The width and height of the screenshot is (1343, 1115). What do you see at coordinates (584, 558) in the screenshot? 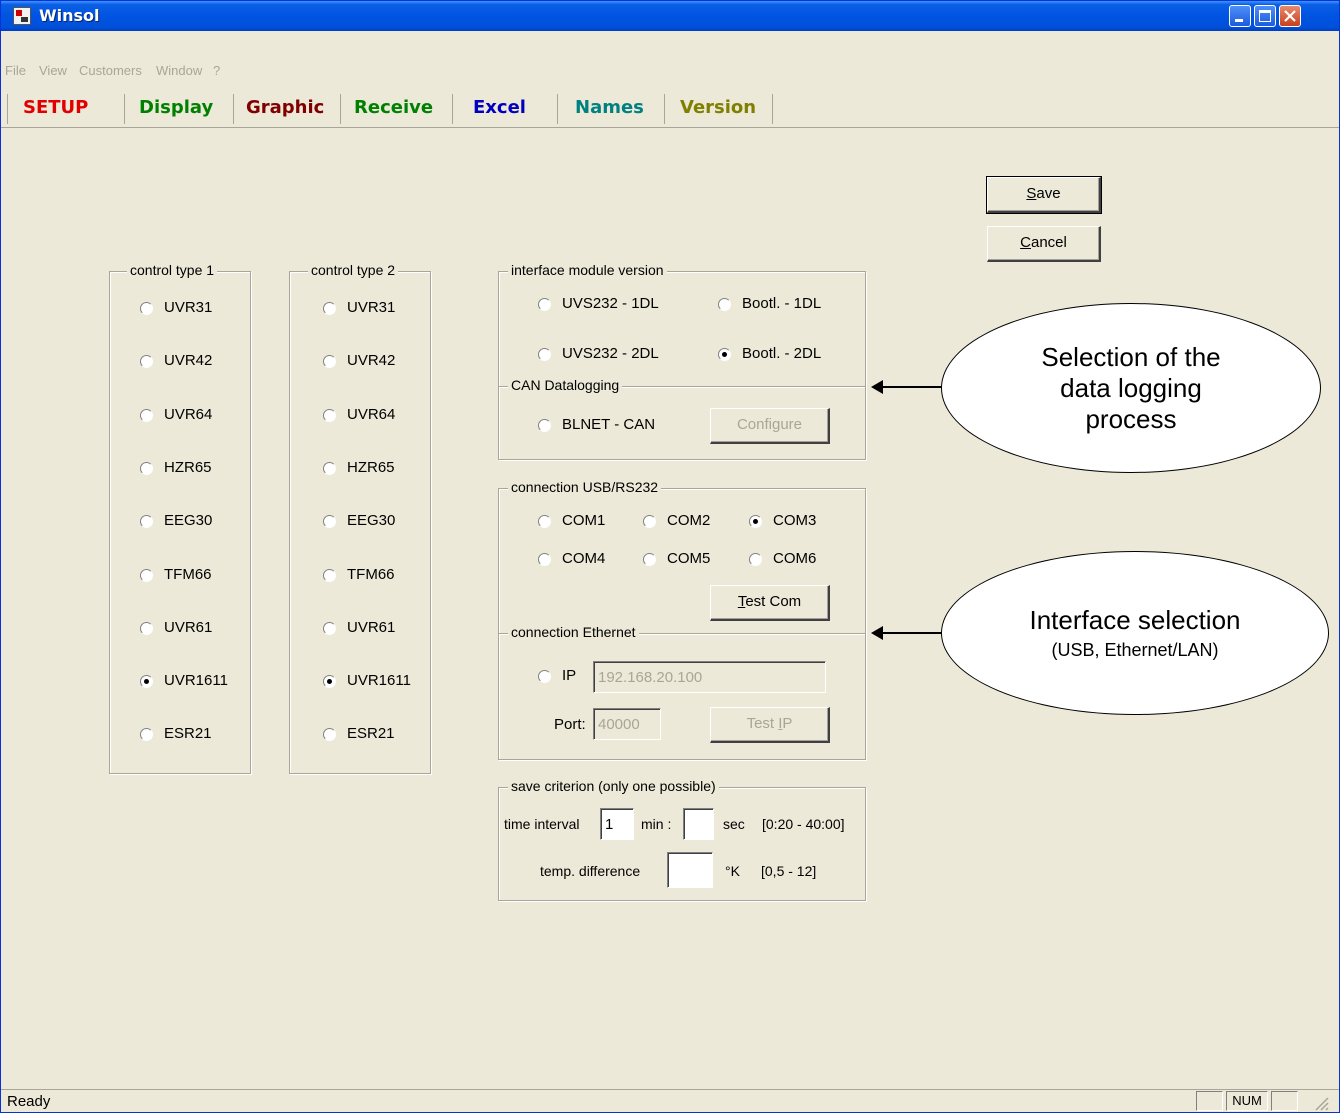
I see `radio-label: COM4` at bounding box center [584, 558].